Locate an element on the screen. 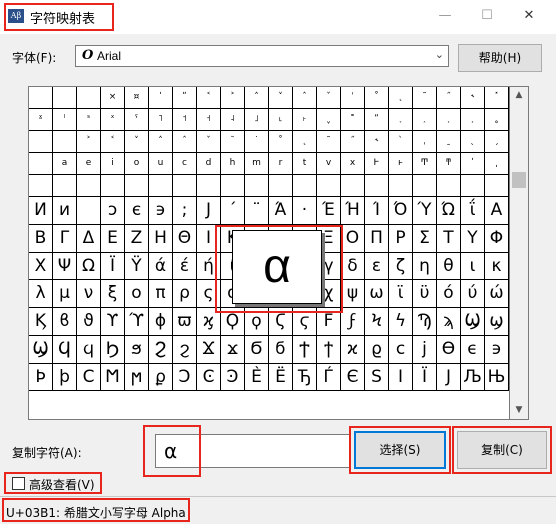 Image resolution: width=556 pixels, height=524 pixels. char-cell: И is located at coordinates (41, 211).